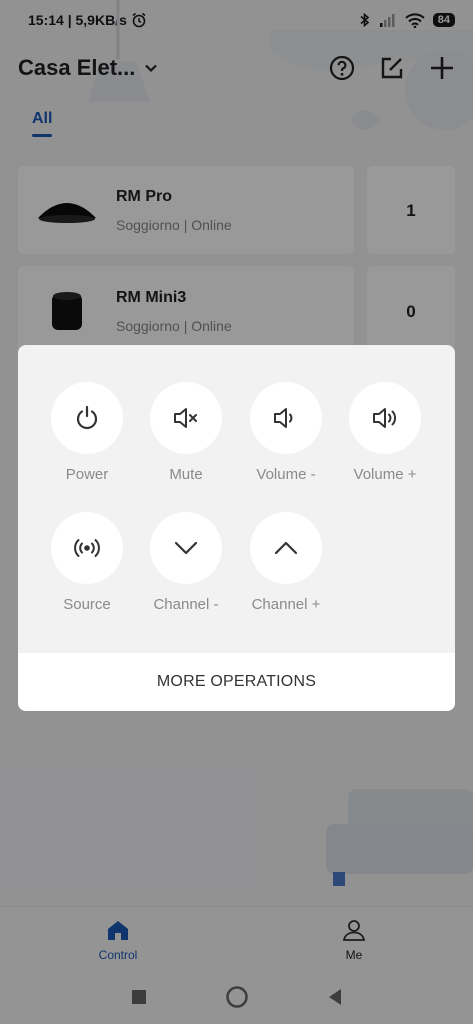 The height and width of the screenshot is (1024, 473). I want to click on power-label: Power, so click(87, 474).